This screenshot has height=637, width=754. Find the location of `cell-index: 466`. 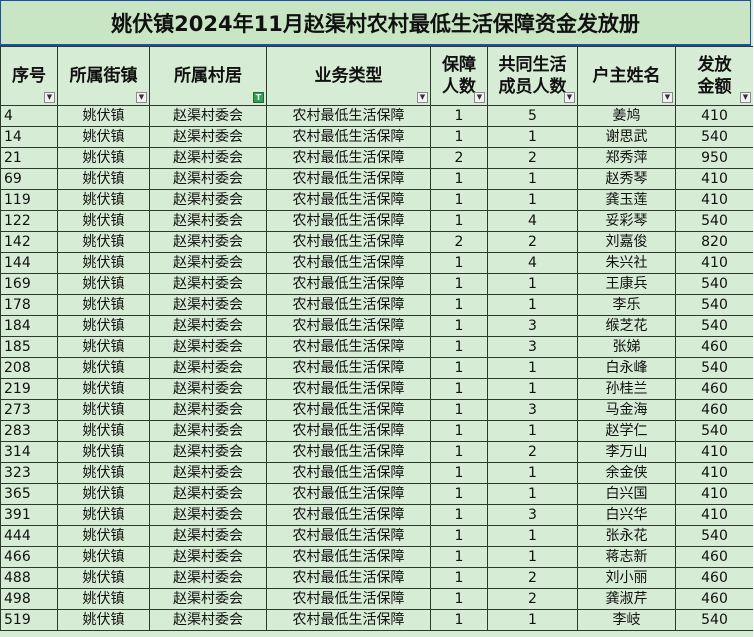

cell-index: 466 is located at coordinates (29, 557).